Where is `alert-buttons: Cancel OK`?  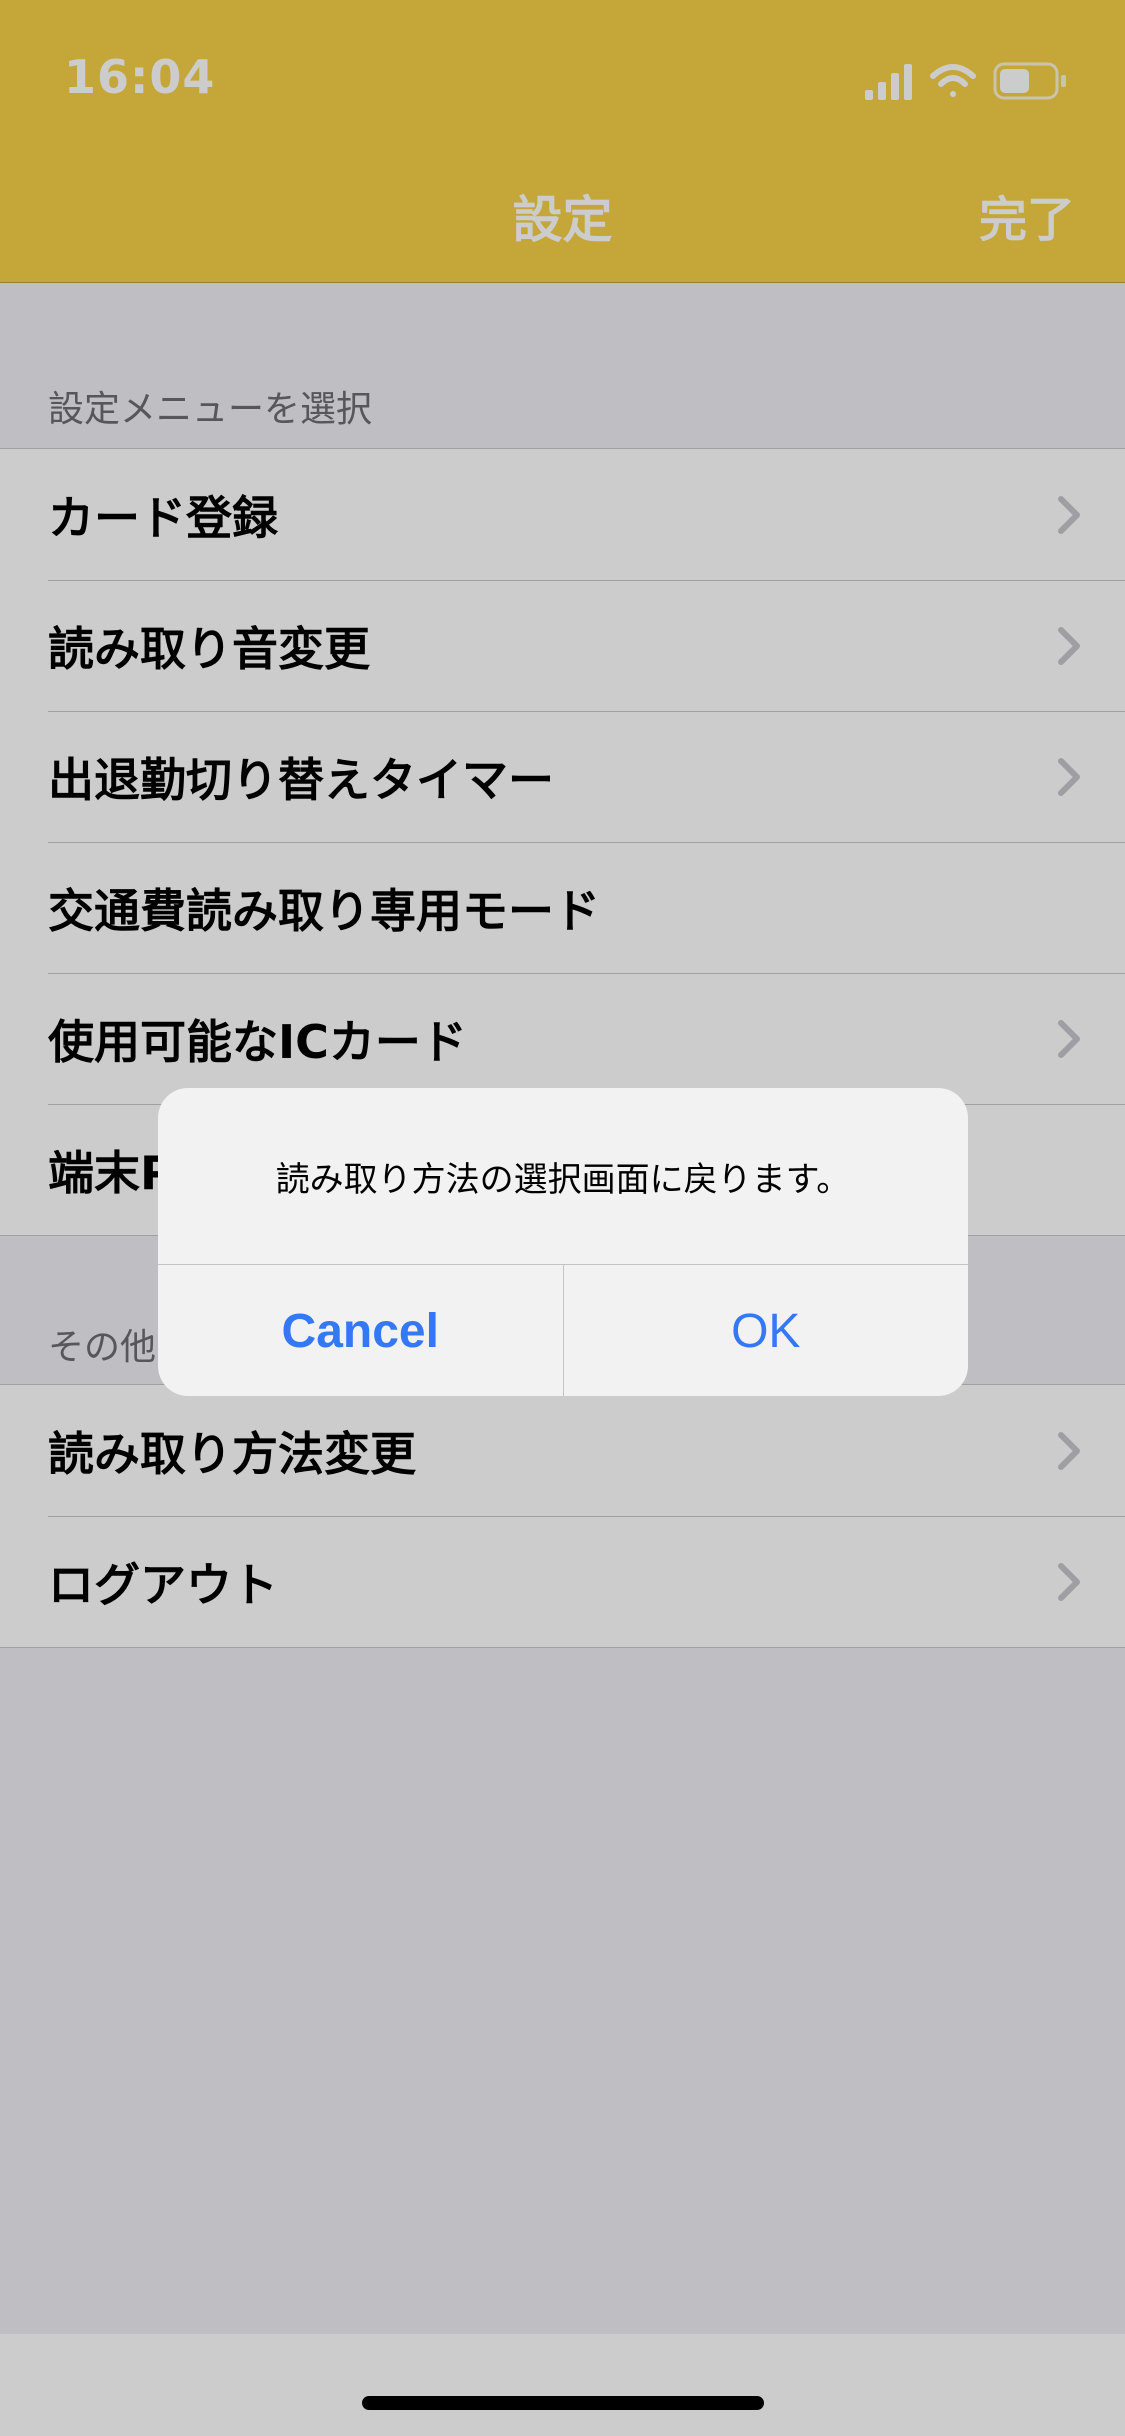 alert-buttons: Cancel OK is located at coordinates (563, 1330).